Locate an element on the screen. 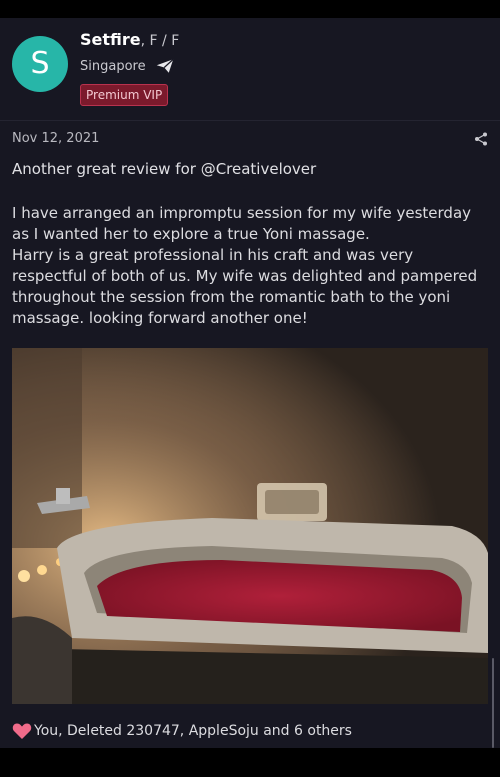 Image resolution: width=500 pixels, height=777 pixels. author-name-row: Setfire, F / F is located at coordinates (129, 39).